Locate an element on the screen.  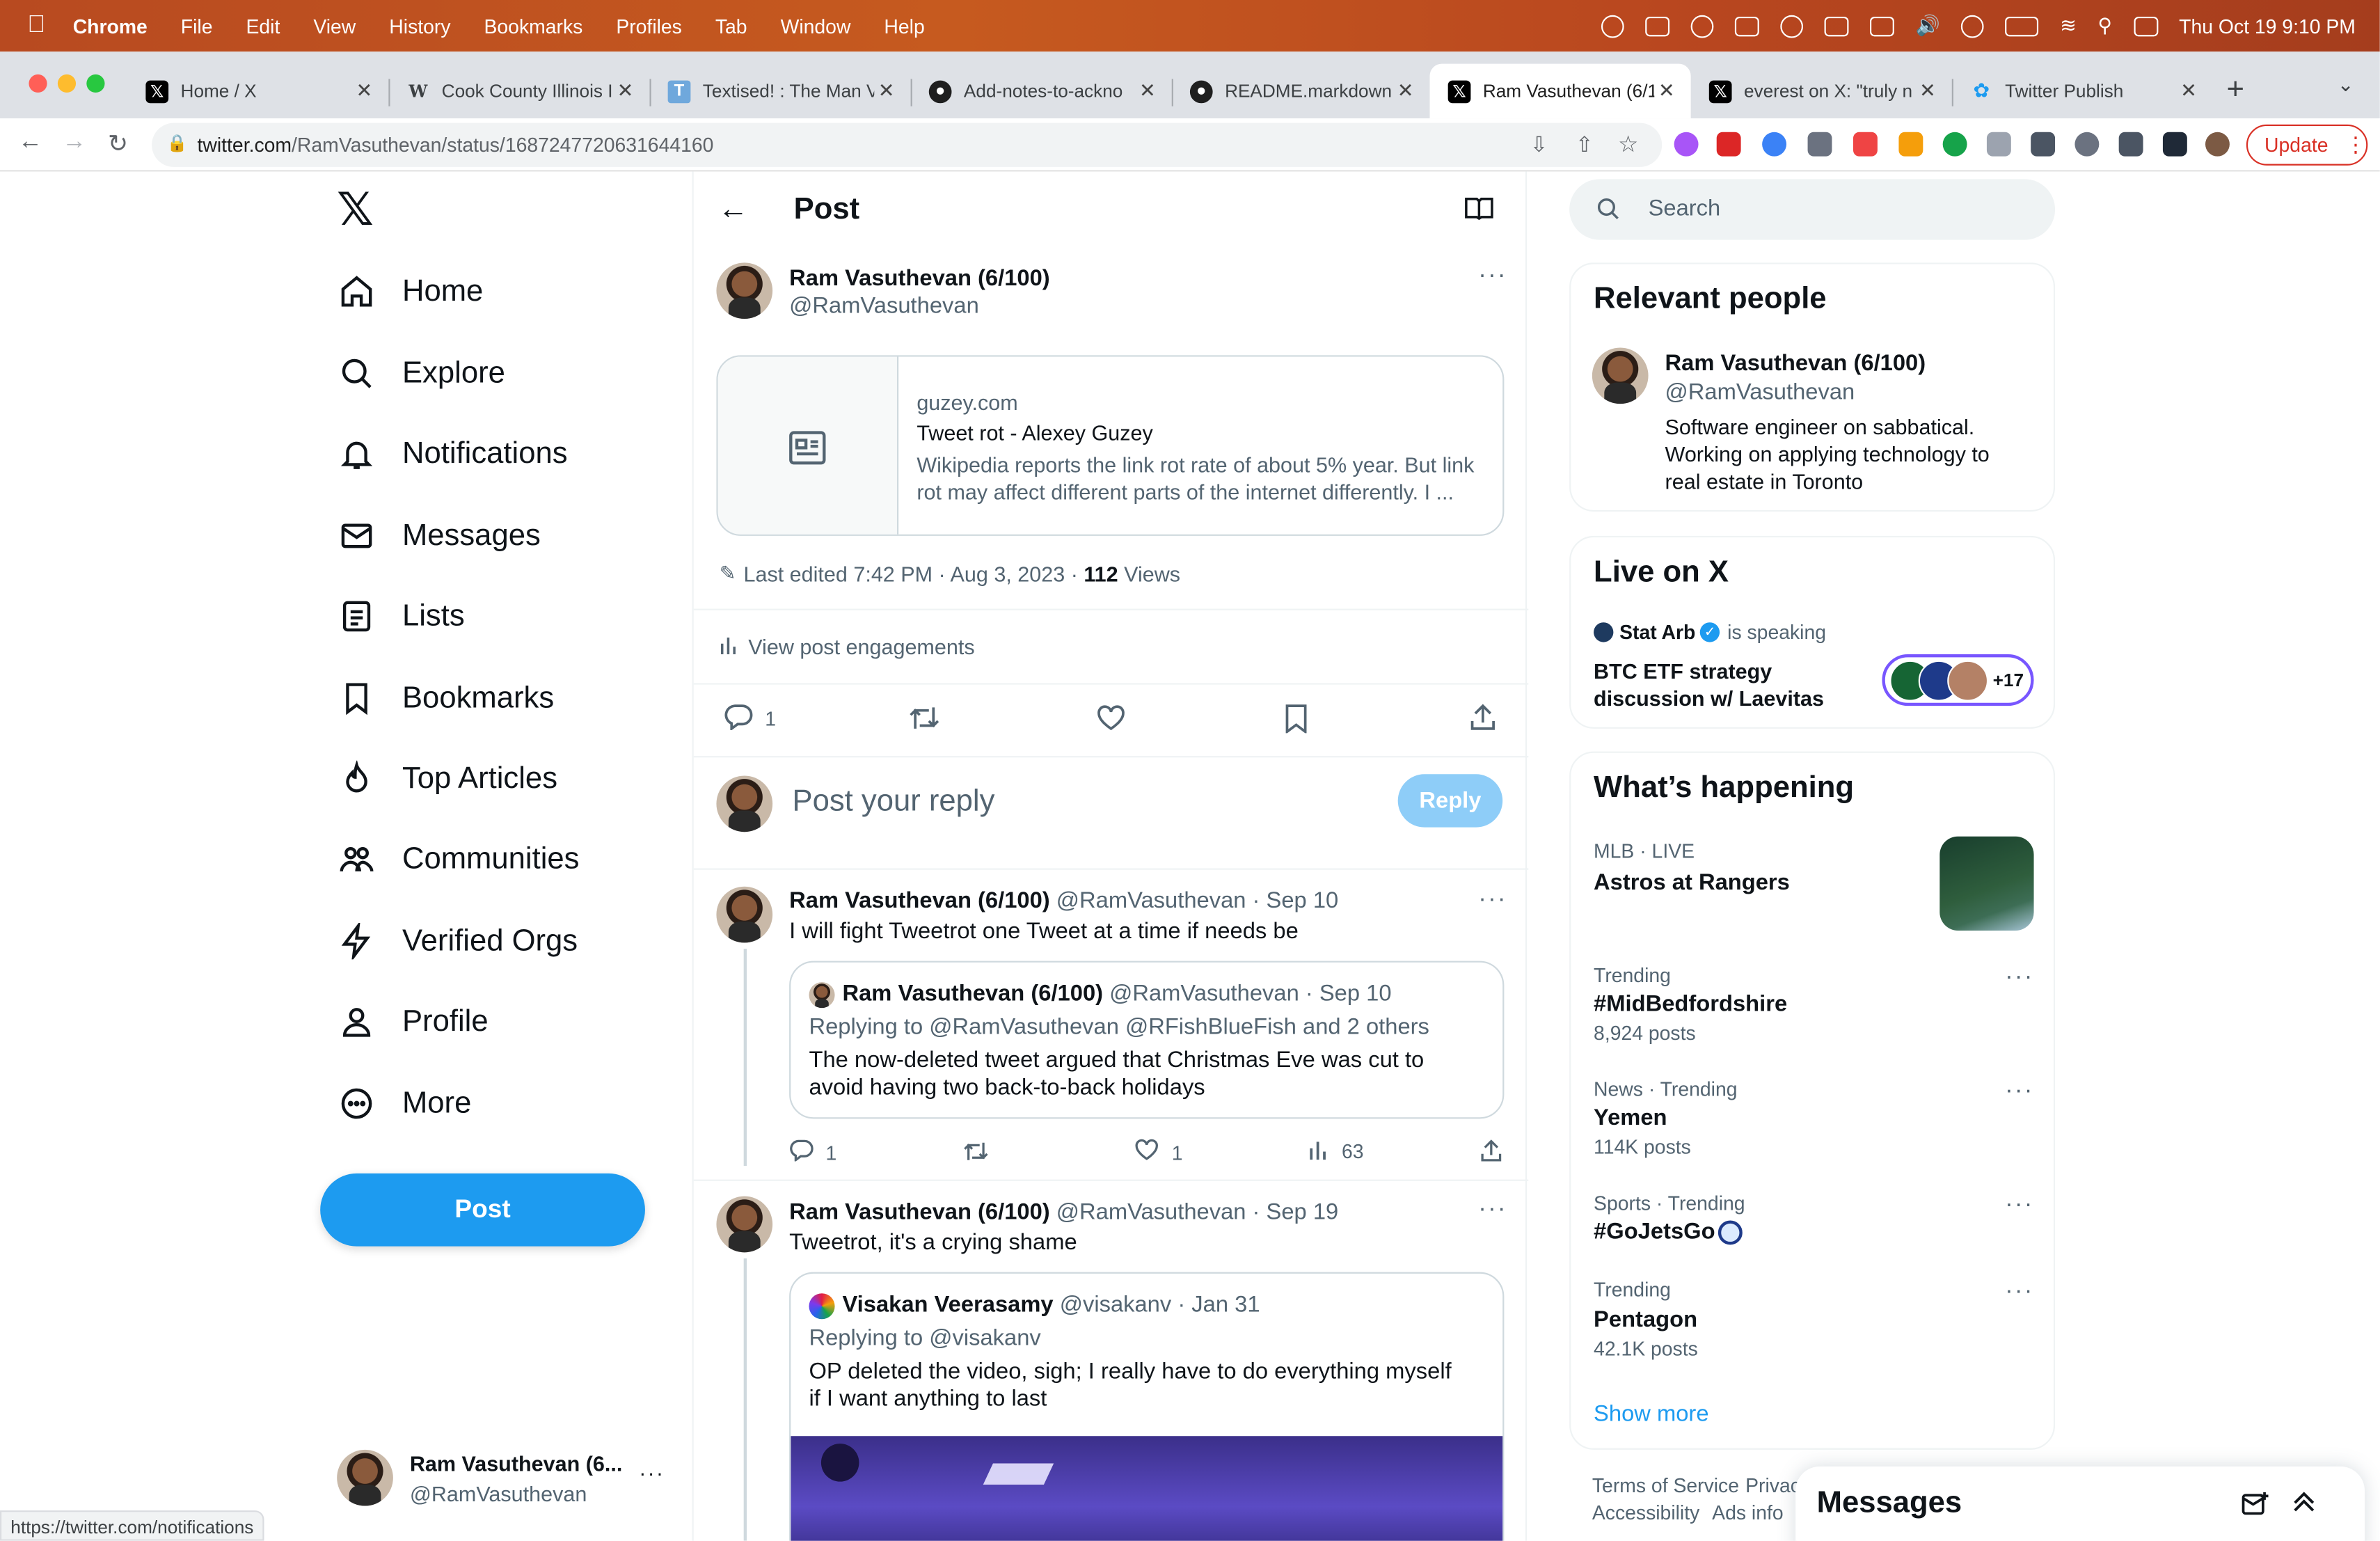
replying-handles: @visakanv is located at coordinates (985, 1338).